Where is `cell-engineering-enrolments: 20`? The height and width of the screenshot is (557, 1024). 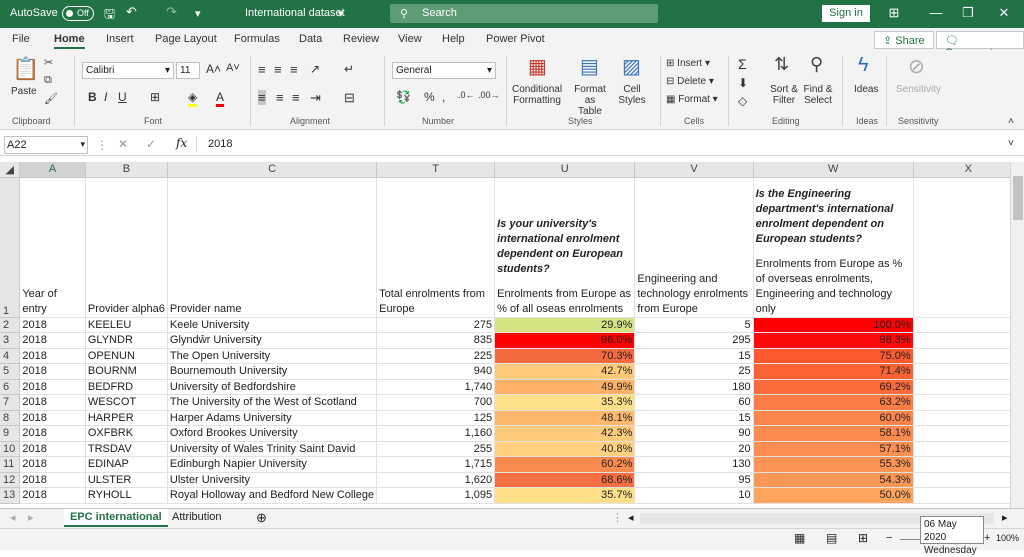
cell-engineering-enrolments: 20 is located at coordinates (694, 449).